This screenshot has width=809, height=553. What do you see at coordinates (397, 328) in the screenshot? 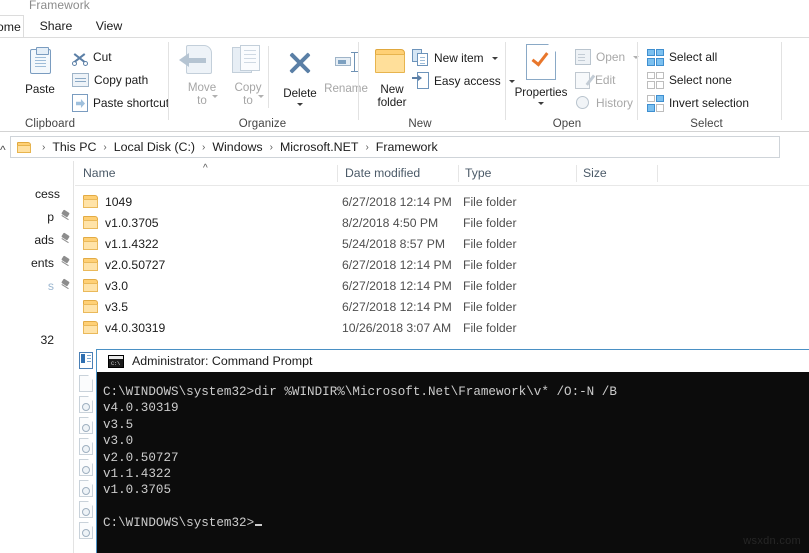
I see `file-date: 10/26/2018 3:07 AM` at bounding box center [397, 328].